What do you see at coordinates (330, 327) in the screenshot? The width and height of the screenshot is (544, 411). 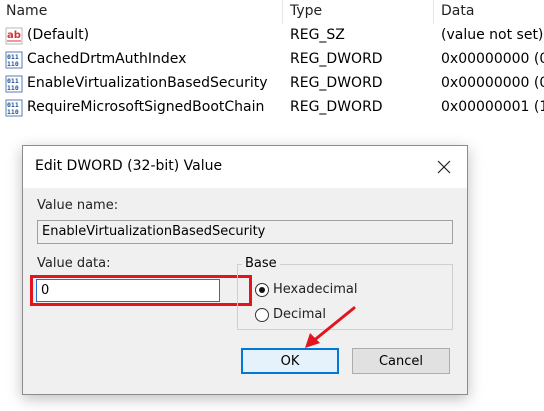 I see `annotation-arrow-icon` at bounding box center [330, 327].